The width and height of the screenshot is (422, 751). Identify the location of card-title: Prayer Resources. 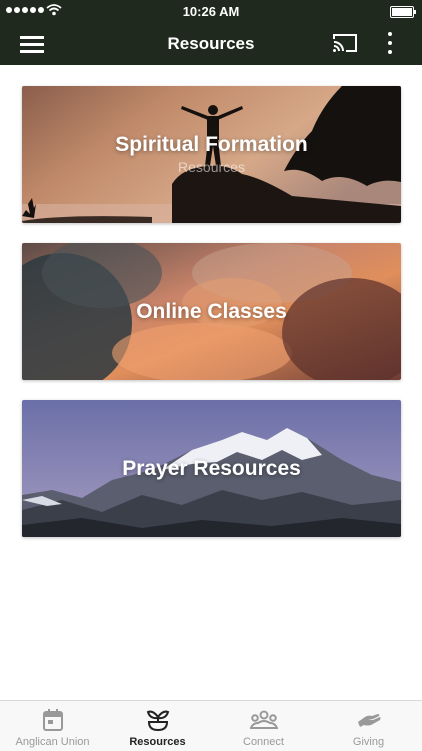
(211, 468).